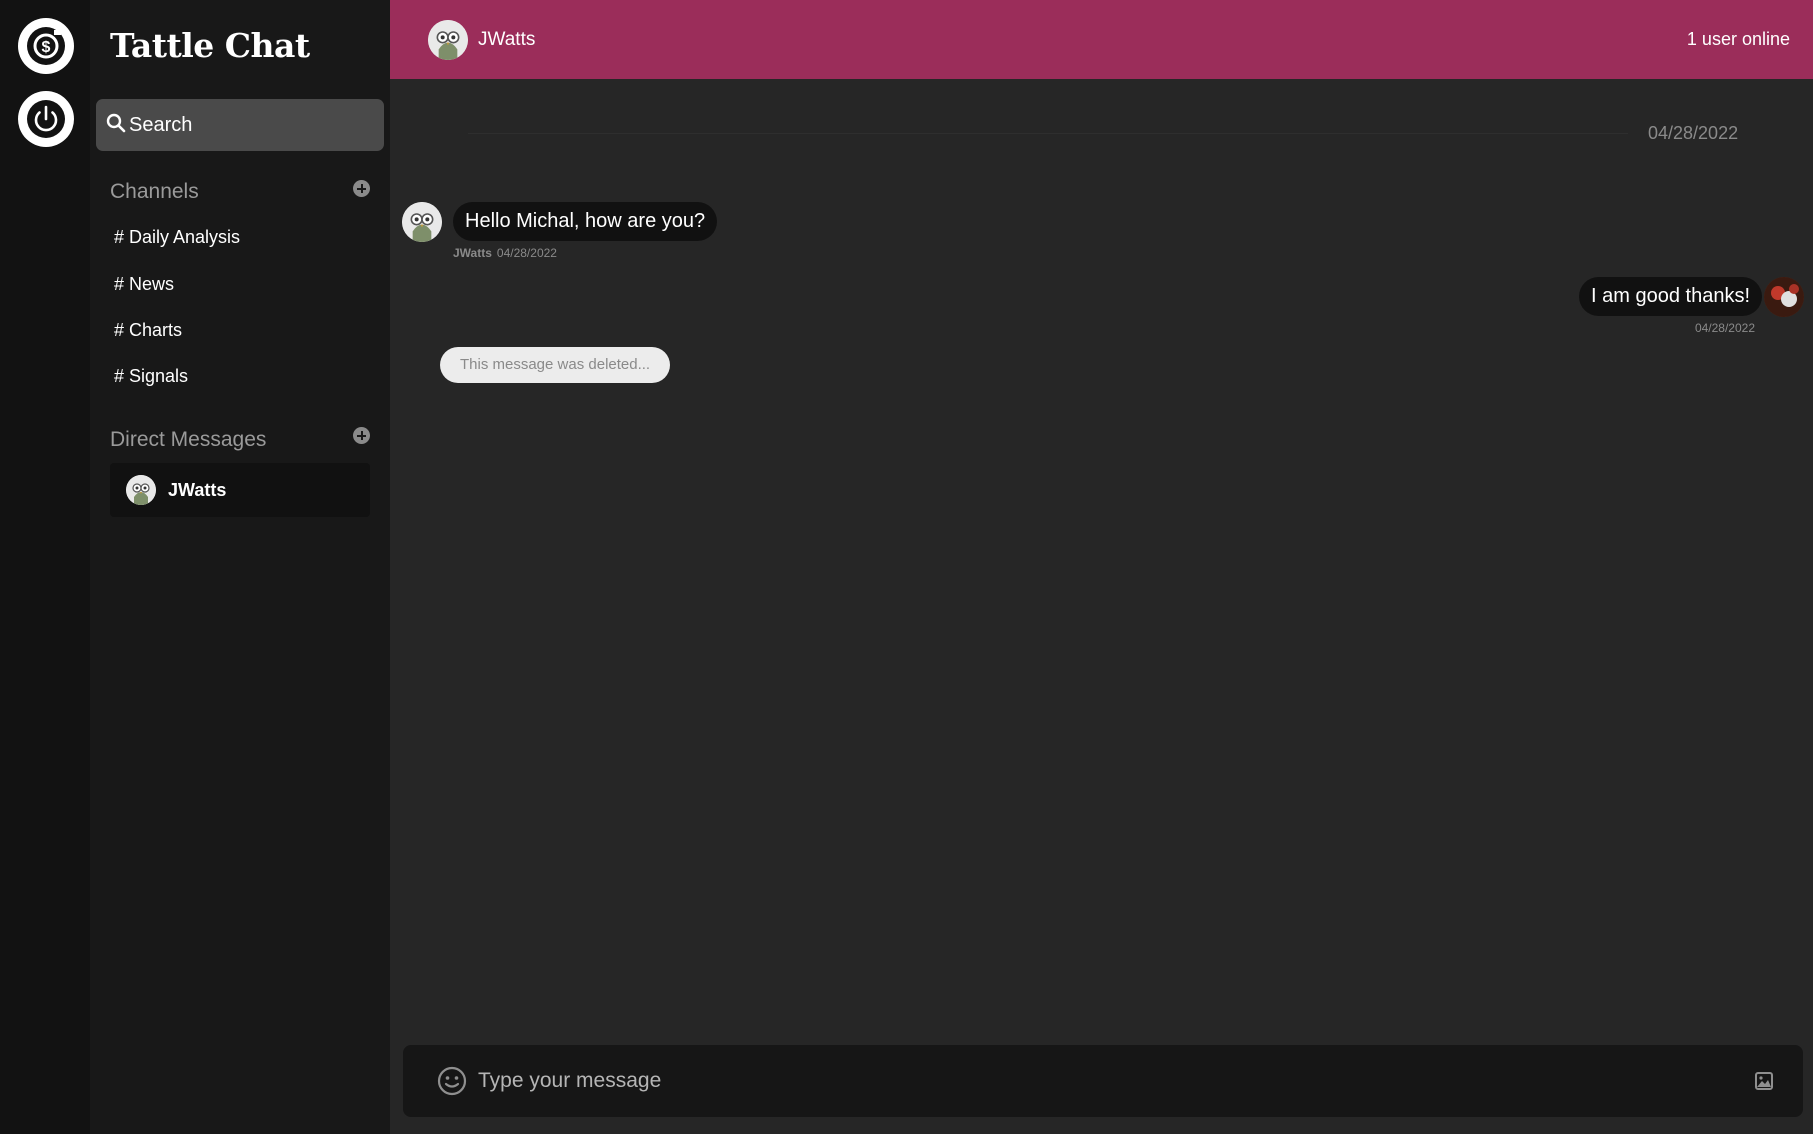 The height and width of the screenshot is (1134, 1813). I want to click on add-direct-message-button, so click(361, 435).